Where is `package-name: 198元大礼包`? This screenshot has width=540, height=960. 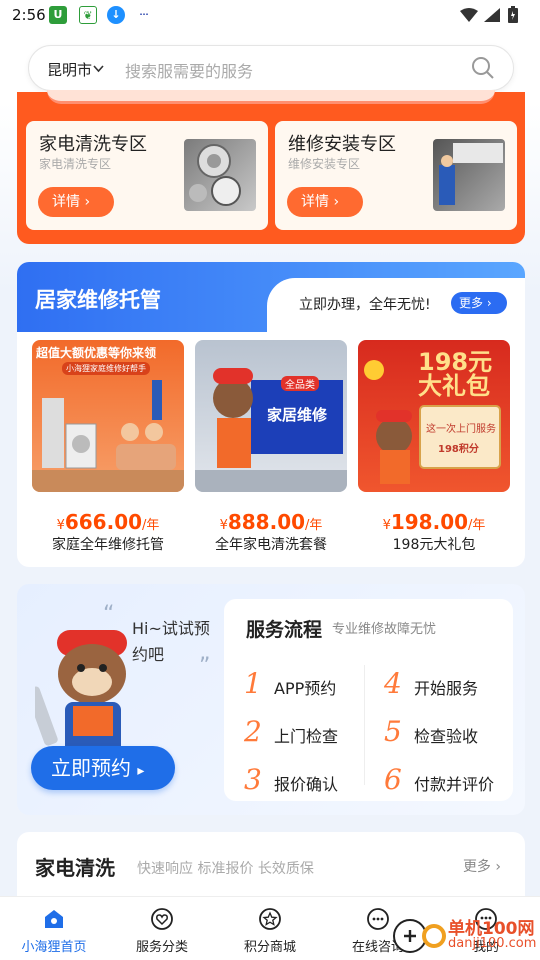
package-name: 198元大礼包 is located at coordinates (434, 545).